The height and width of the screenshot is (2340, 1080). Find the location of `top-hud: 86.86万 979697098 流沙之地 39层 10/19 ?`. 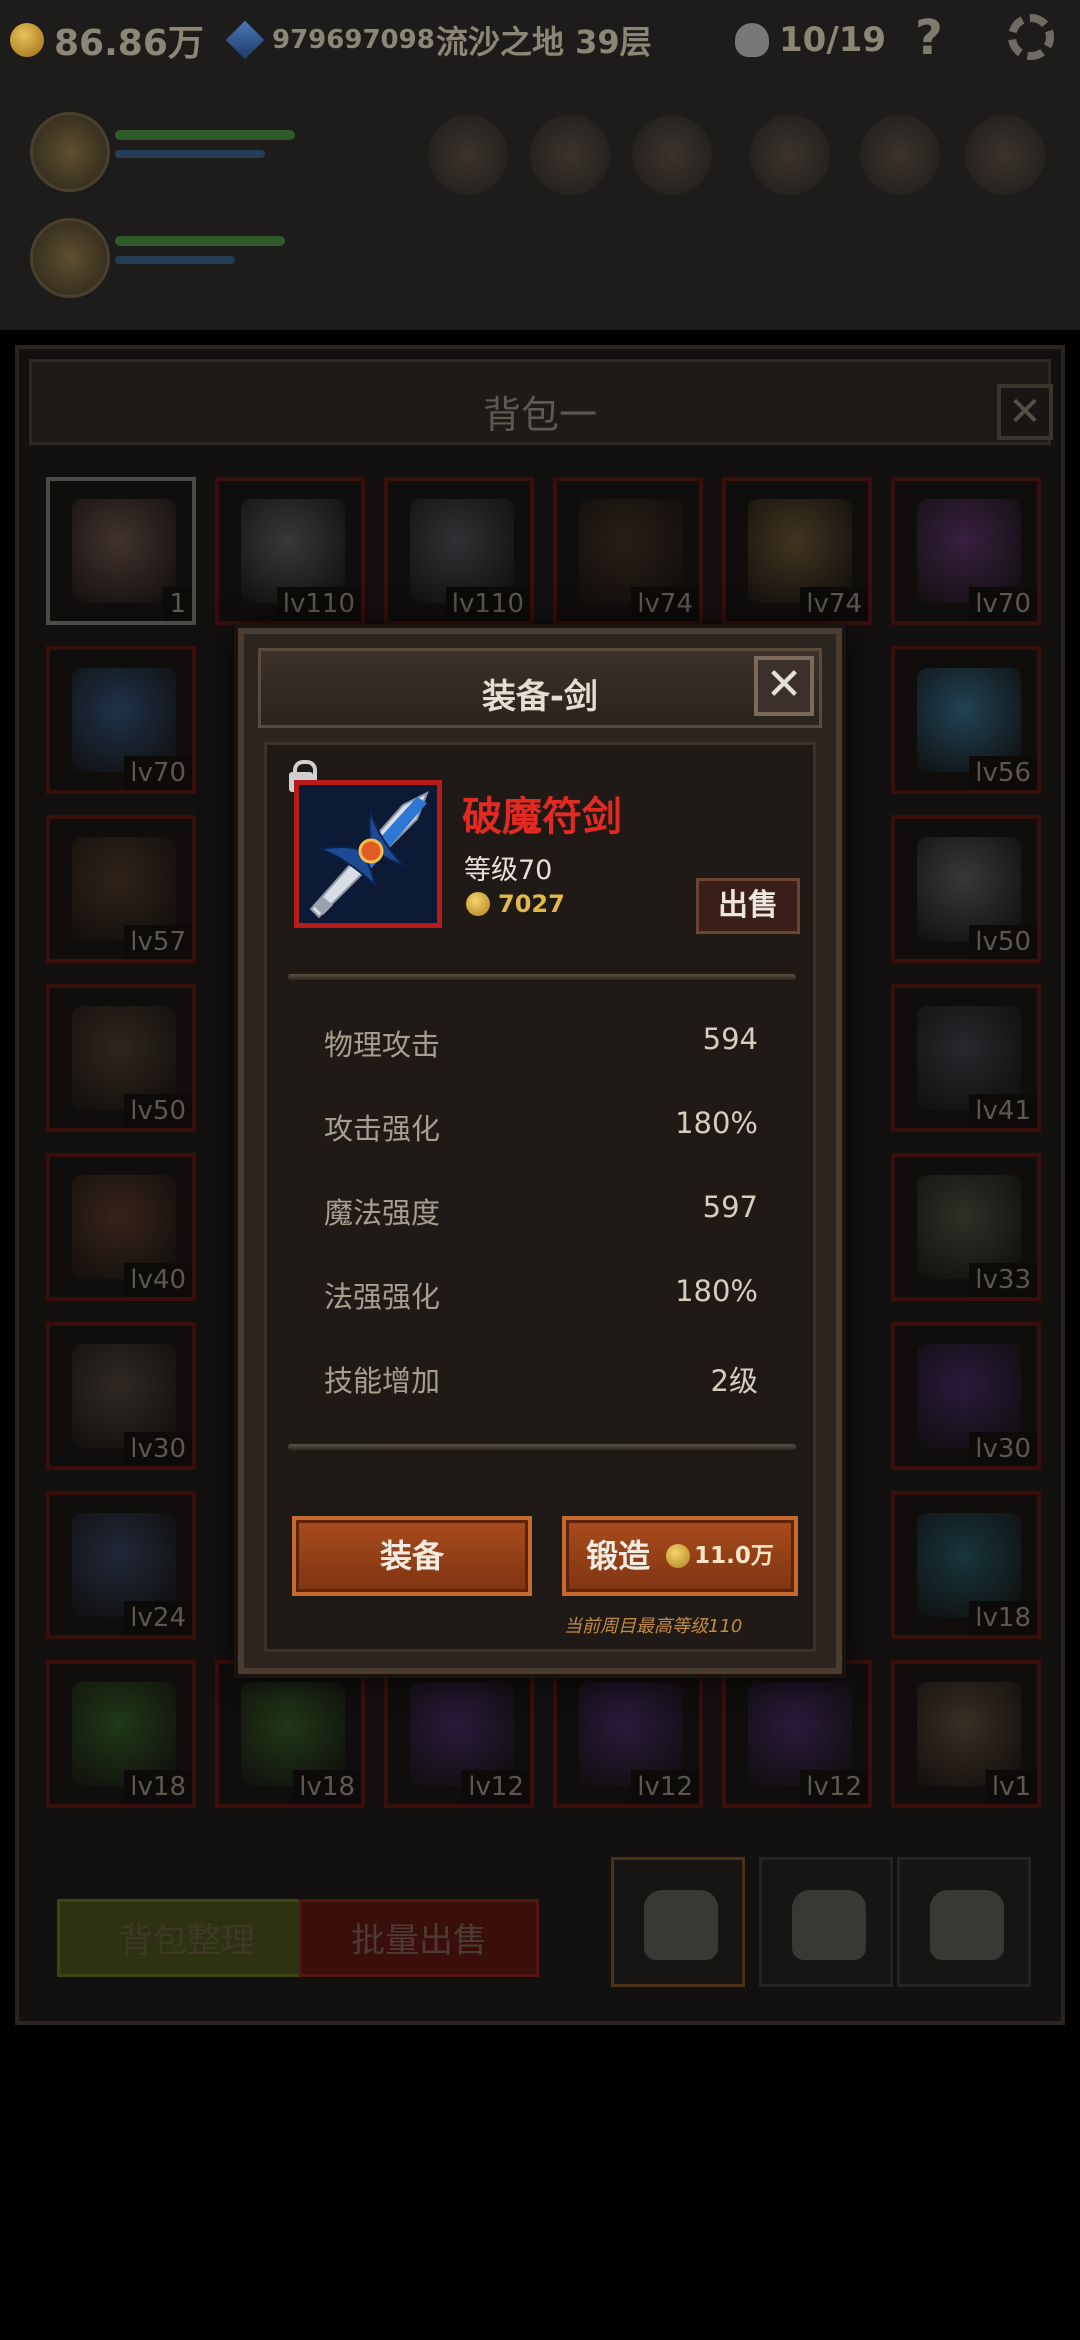

top-hud: 86.86万 979697098 流沙之地 39层 10/19 ? is located at coordinates (540, 165).